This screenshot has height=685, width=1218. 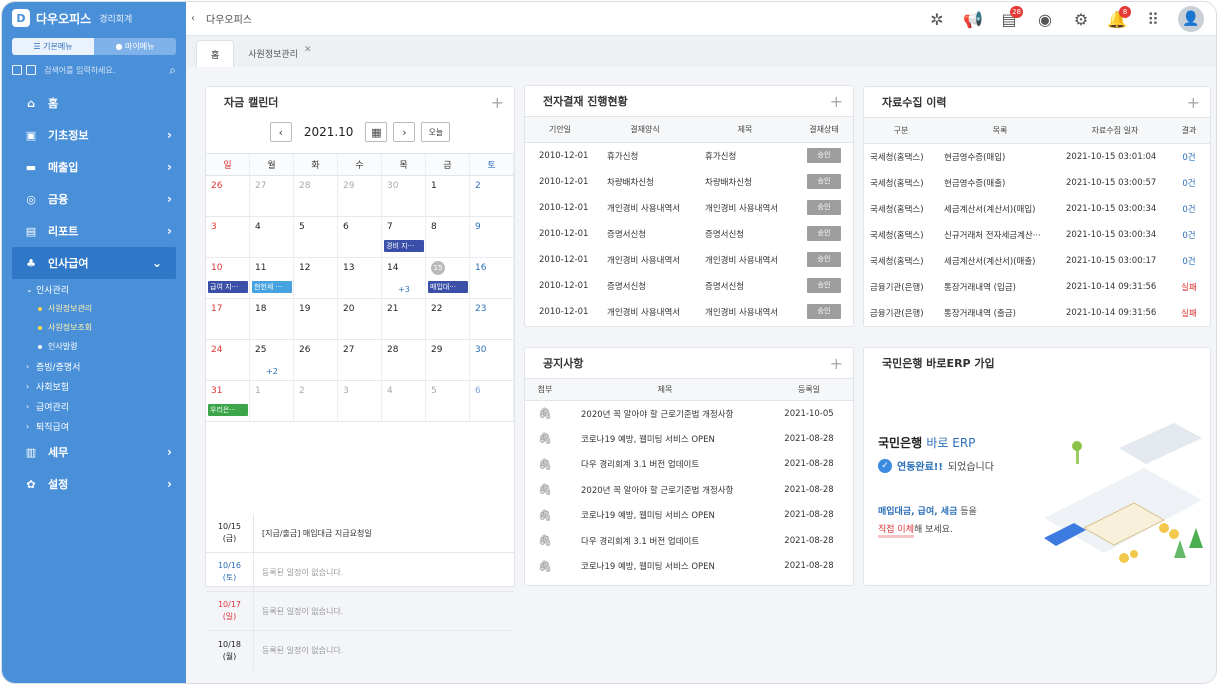 I want to click on calendar-day-15: 15 매입대···, so click(x=448, y=278).